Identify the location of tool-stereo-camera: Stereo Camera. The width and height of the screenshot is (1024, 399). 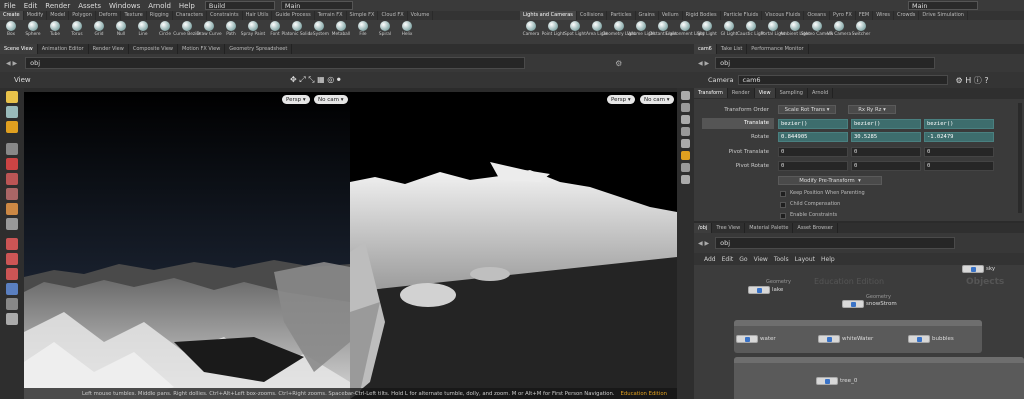
(817, 29).